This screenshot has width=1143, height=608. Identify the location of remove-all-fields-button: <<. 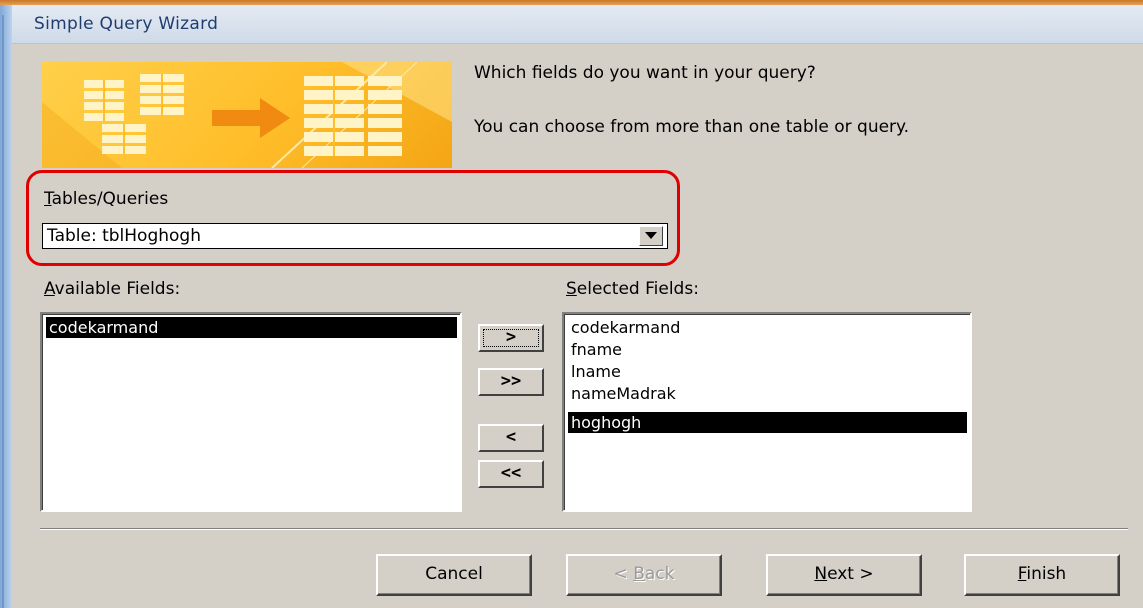
(511, 474).